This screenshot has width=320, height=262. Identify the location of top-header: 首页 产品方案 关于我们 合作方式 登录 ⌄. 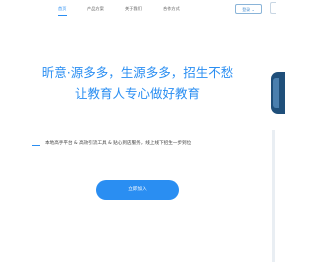
(137, 8).